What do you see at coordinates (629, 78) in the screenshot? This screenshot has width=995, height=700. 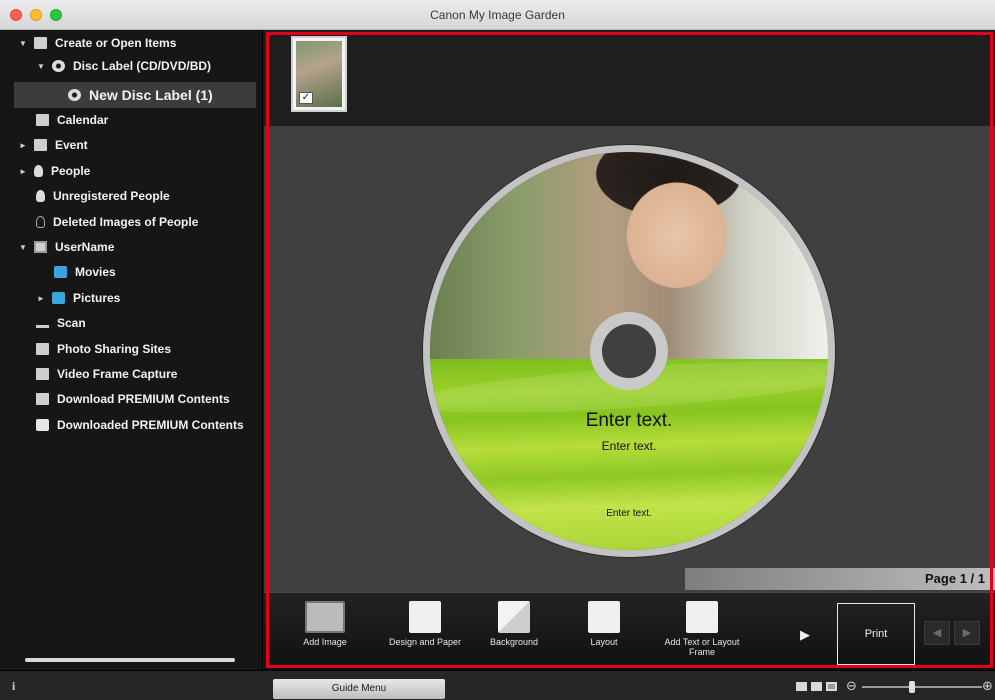 I see `page-thumbnail-strip: ✓` at bounding box center [629, 78].